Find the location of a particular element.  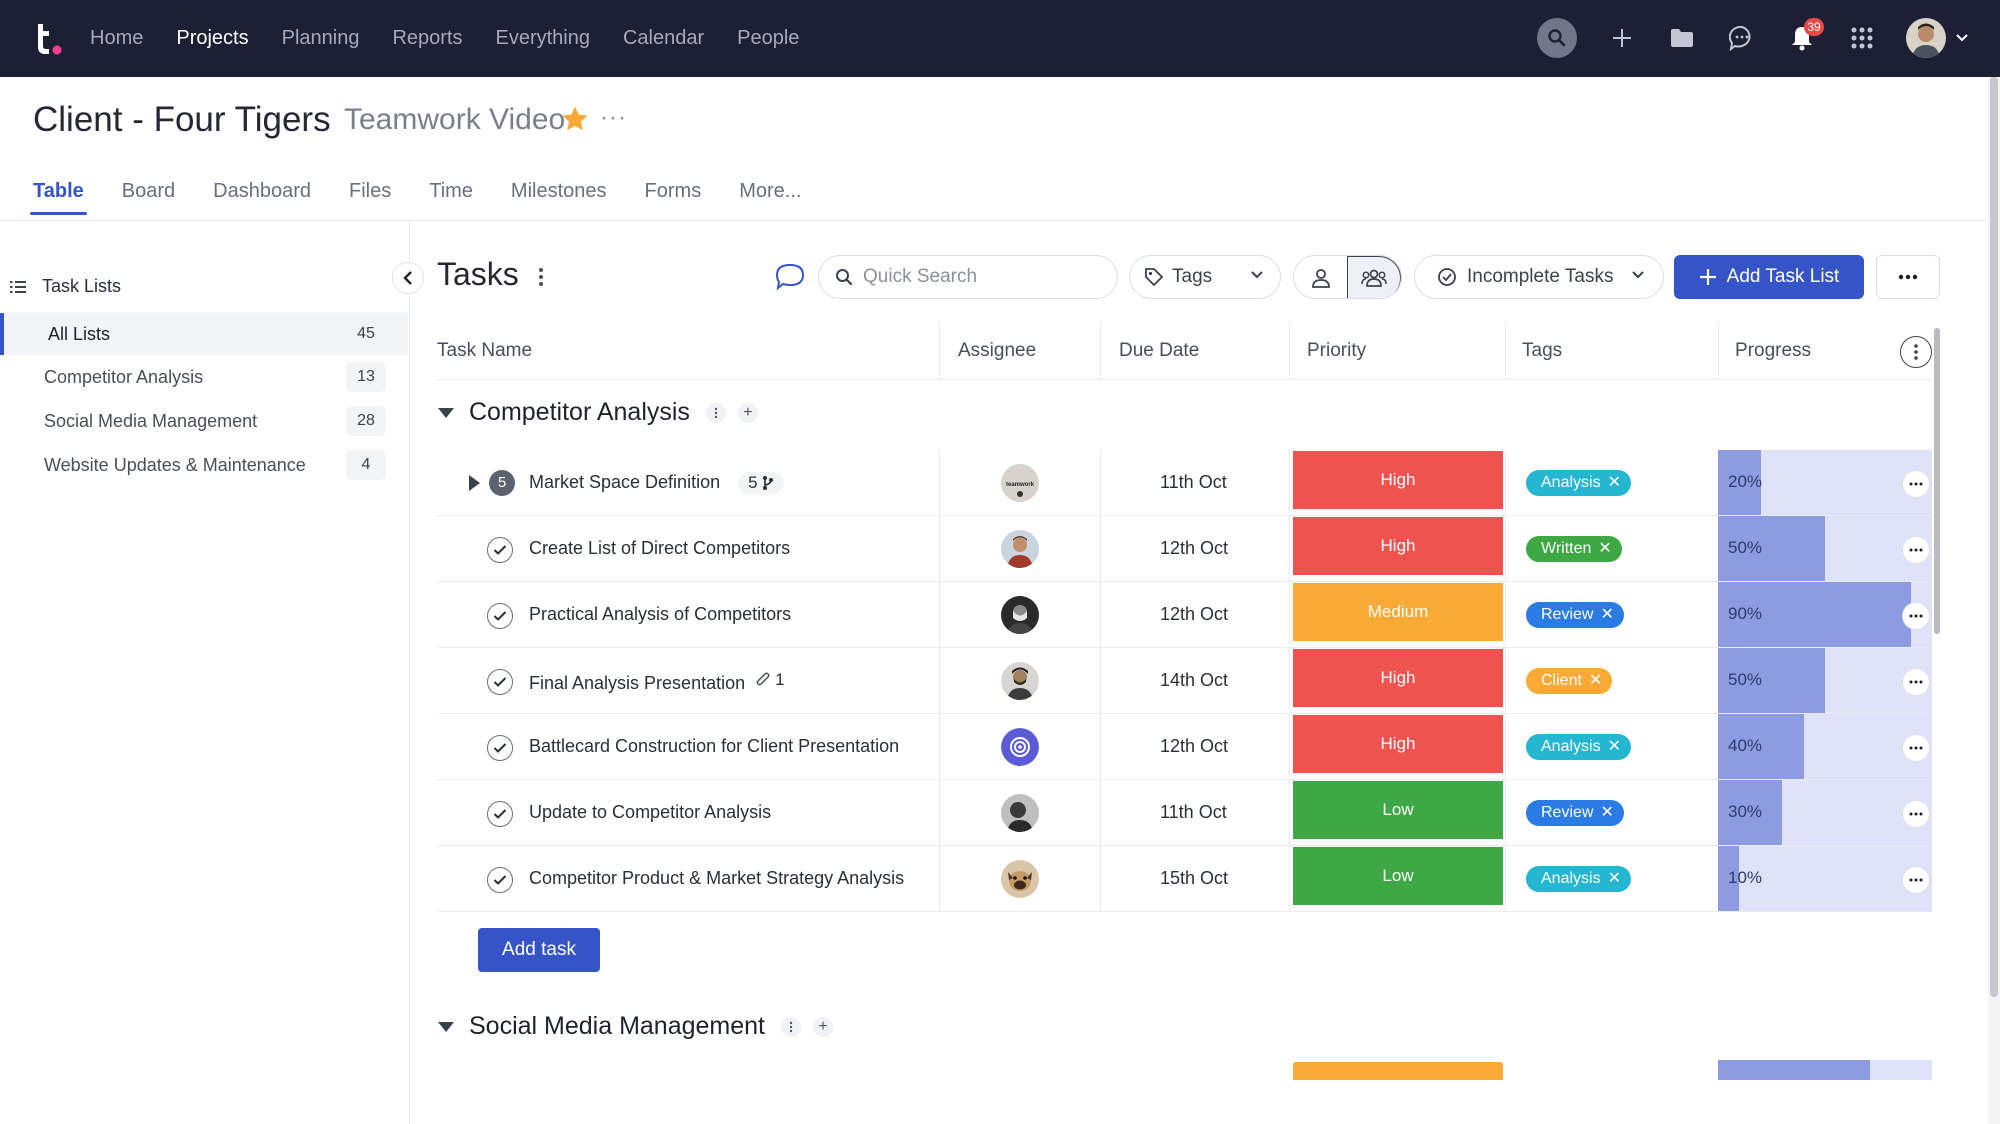

nav-projects: Projects is located at coordinates (212, 38).